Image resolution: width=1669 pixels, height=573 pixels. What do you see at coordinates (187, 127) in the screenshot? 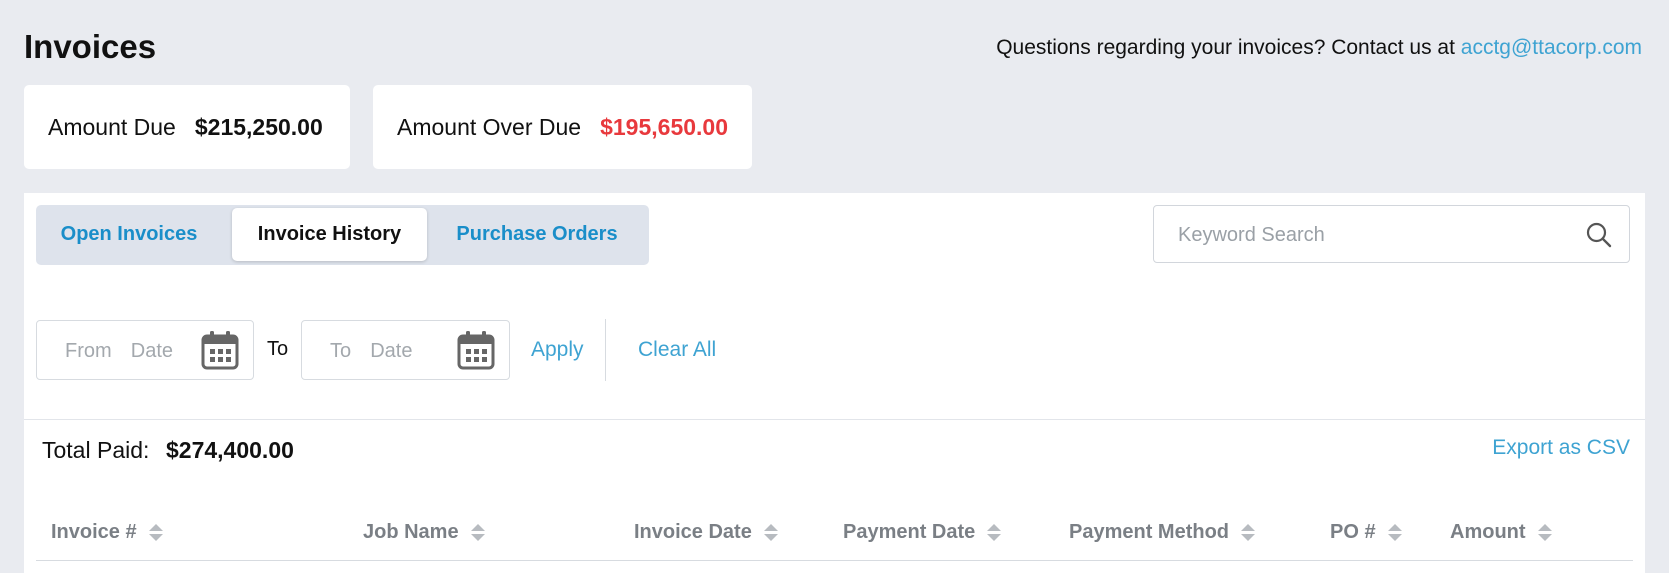
I see `amount-due-card: Amount Due $215,250.00` at bounding box center [187, 127].